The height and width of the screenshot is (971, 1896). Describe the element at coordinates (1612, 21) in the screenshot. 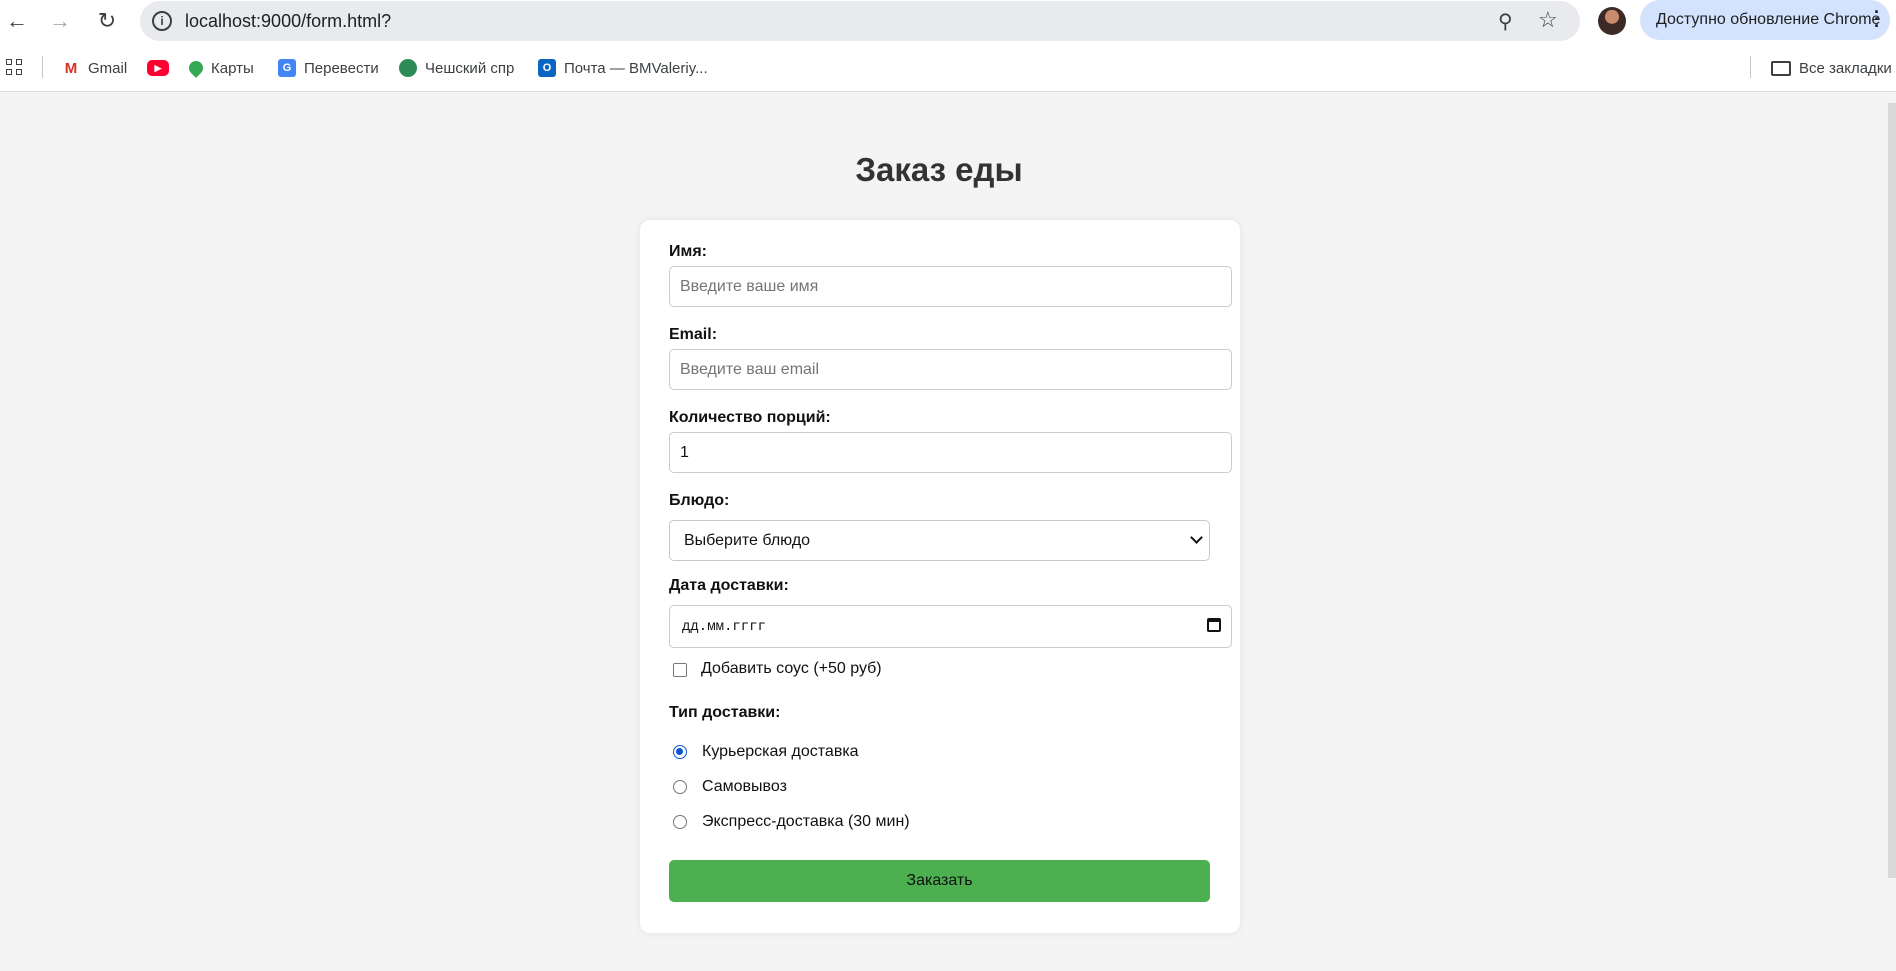

I see `avatar` at that location.